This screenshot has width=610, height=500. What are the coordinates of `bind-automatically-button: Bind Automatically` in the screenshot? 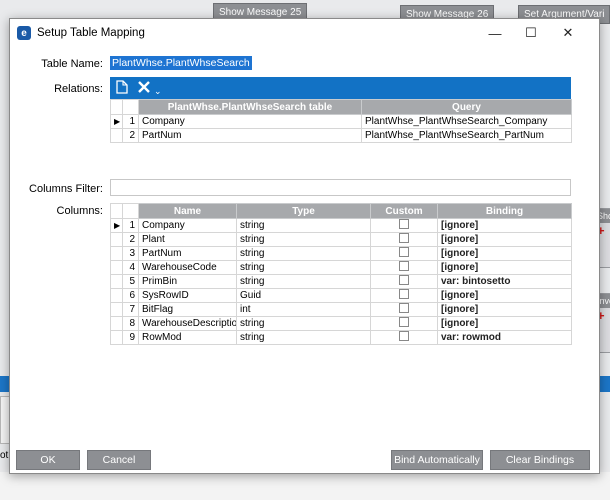 It's located at (437, 460).